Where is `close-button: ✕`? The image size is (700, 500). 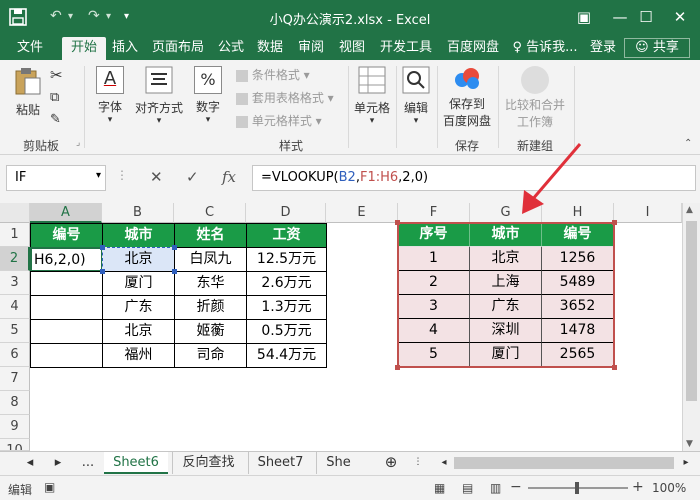
close-button: ✕ is located at coordinates (680, 17).